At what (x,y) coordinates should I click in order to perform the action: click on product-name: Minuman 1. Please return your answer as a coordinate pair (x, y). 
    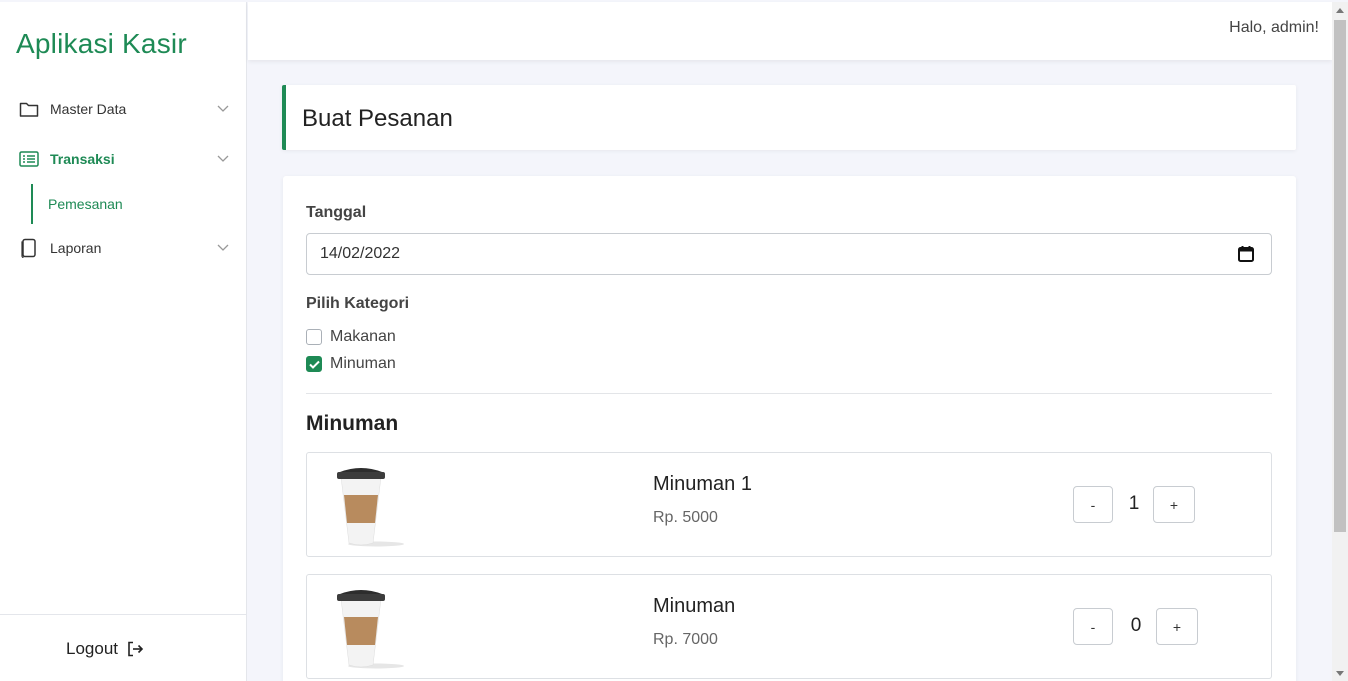
    Looking at the image, I should click on (702, 484).